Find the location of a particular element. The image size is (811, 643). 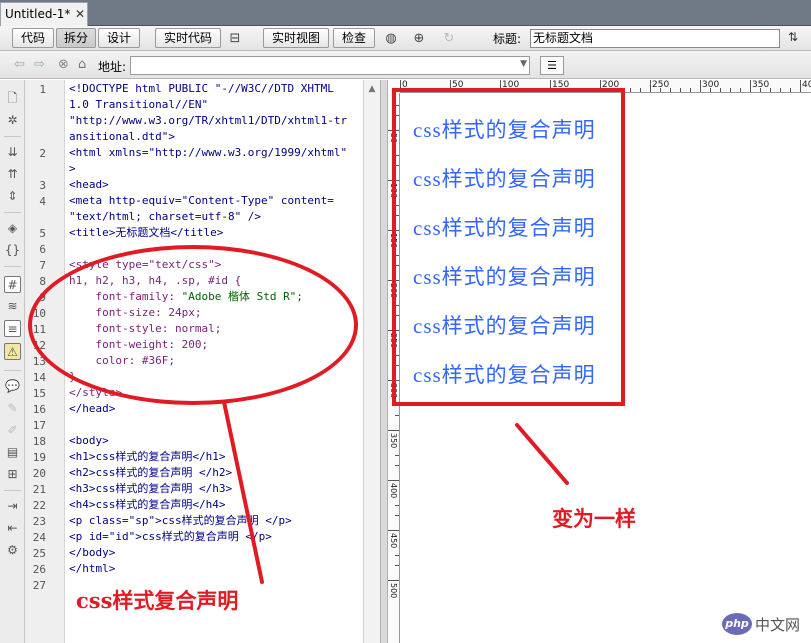

code-view-button: 代码 is located at coordinates (33, 38).